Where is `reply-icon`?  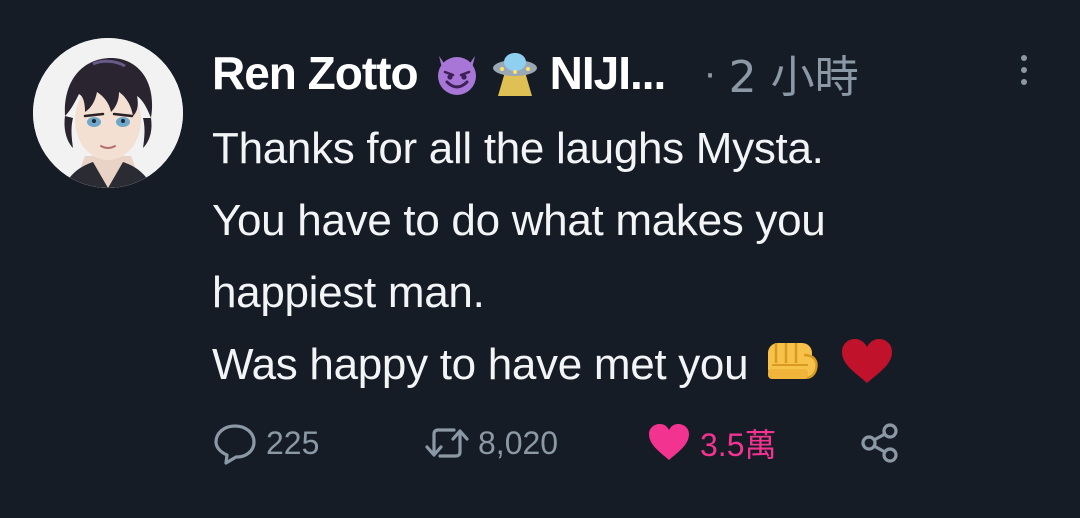 reply-icon is located at coordinates (235, 443).